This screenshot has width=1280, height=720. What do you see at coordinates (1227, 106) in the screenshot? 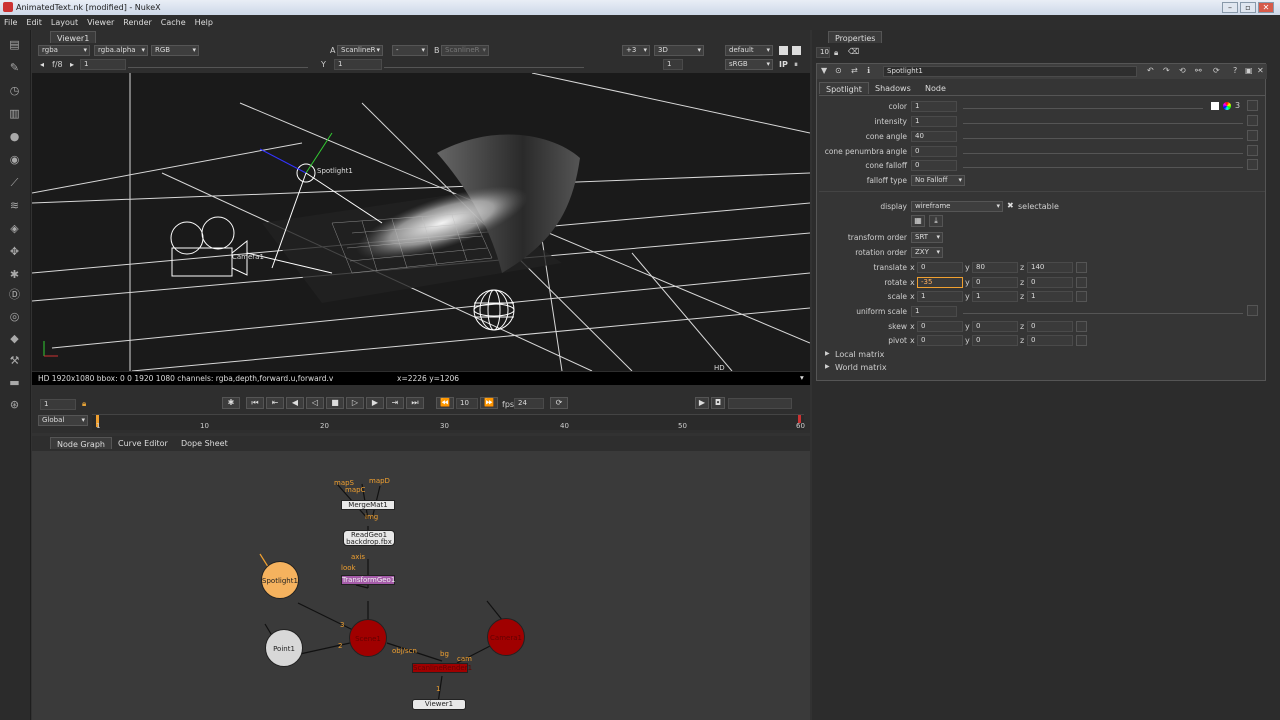
I see `color-wheel-icon` at bounding box center [1227, 106].